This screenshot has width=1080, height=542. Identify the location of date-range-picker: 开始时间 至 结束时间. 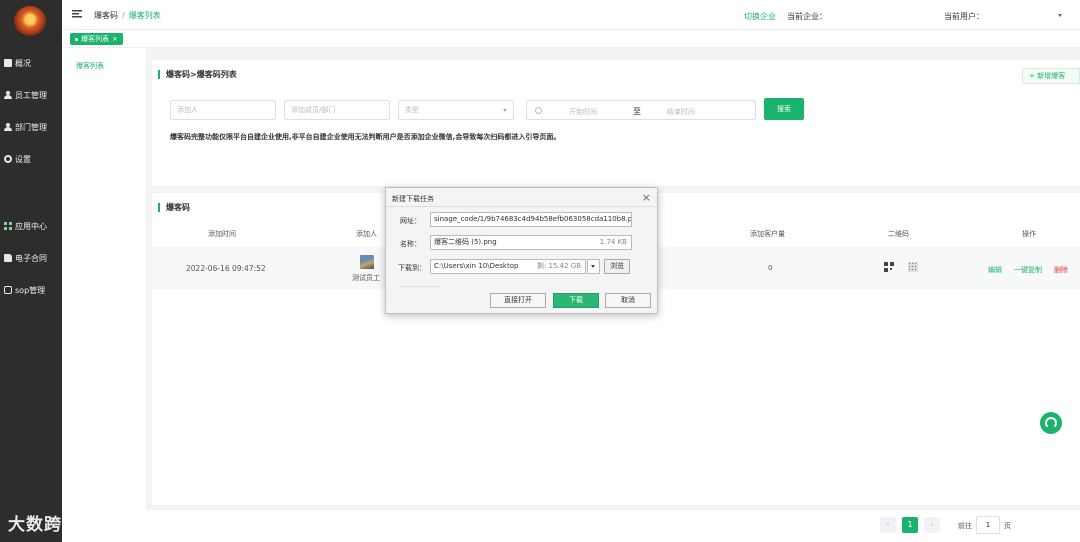
(641, 110).